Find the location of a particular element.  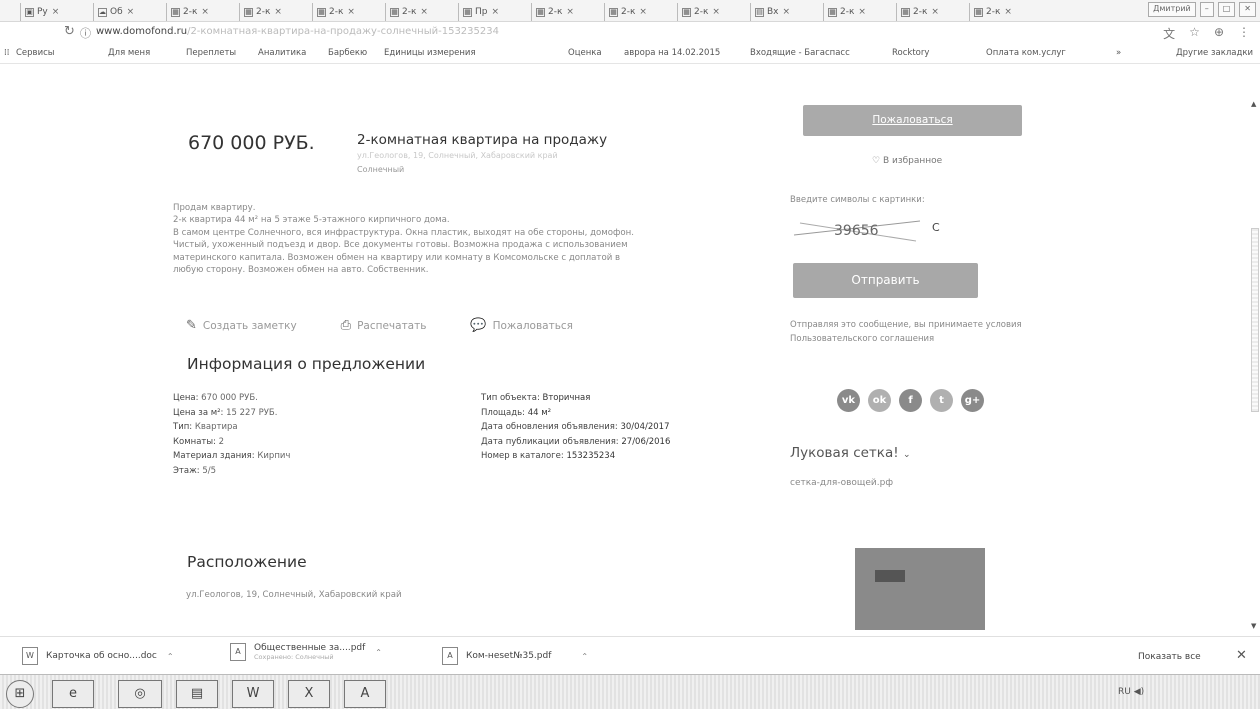

complain-button: Пожаловаться is located at coordinates (912, 120).